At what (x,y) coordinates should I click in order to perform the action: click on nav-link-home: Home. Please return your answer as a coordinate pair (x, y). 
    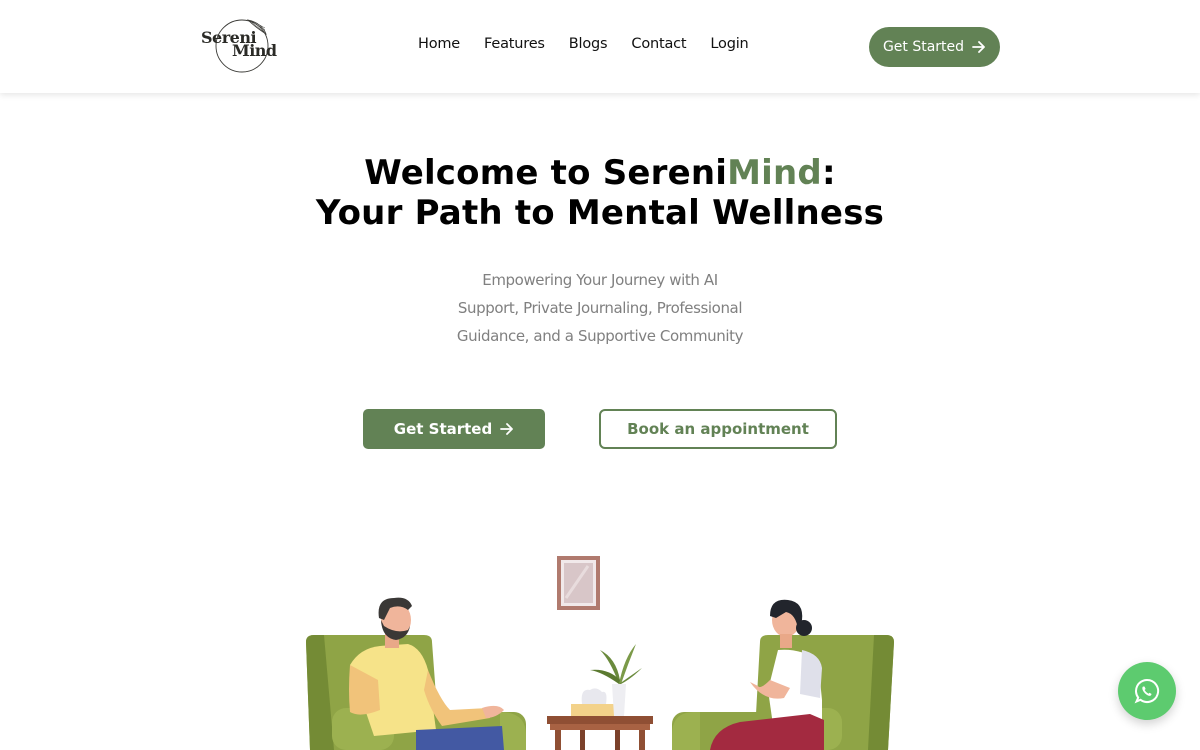
    Looking at the image, I should click on (439, 44).